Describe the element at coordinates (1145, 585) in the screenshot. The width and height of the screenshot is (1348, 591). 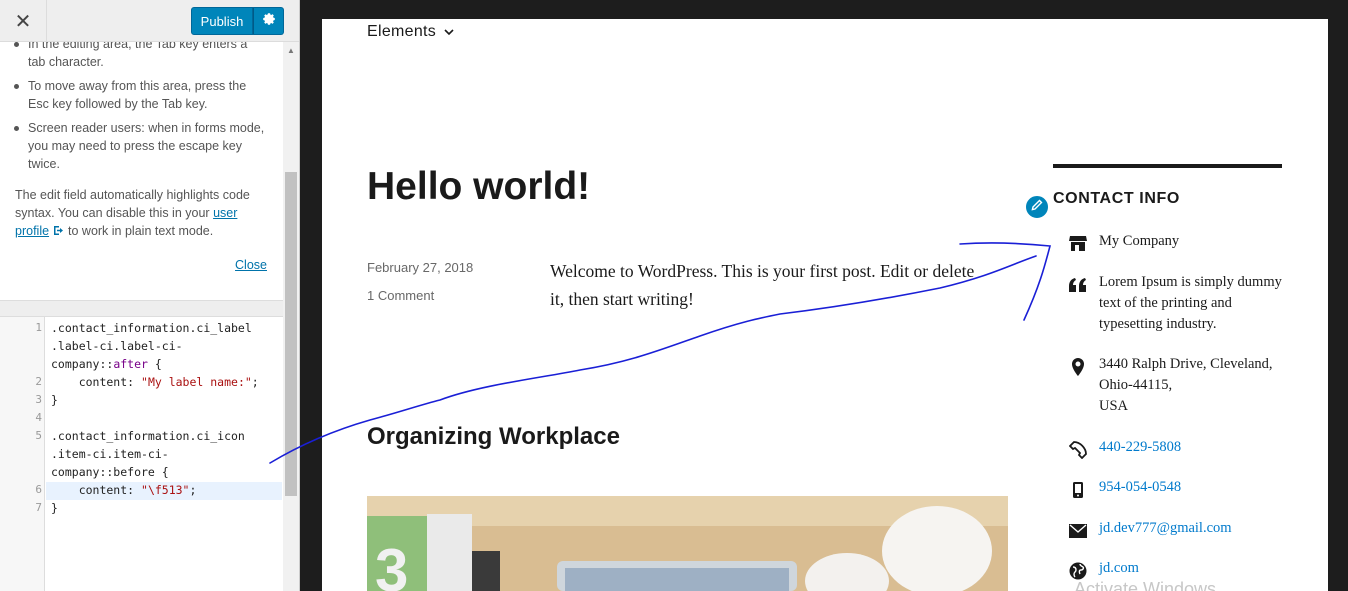
I see `activate-windows-watermark: Activate Windows` at that location.